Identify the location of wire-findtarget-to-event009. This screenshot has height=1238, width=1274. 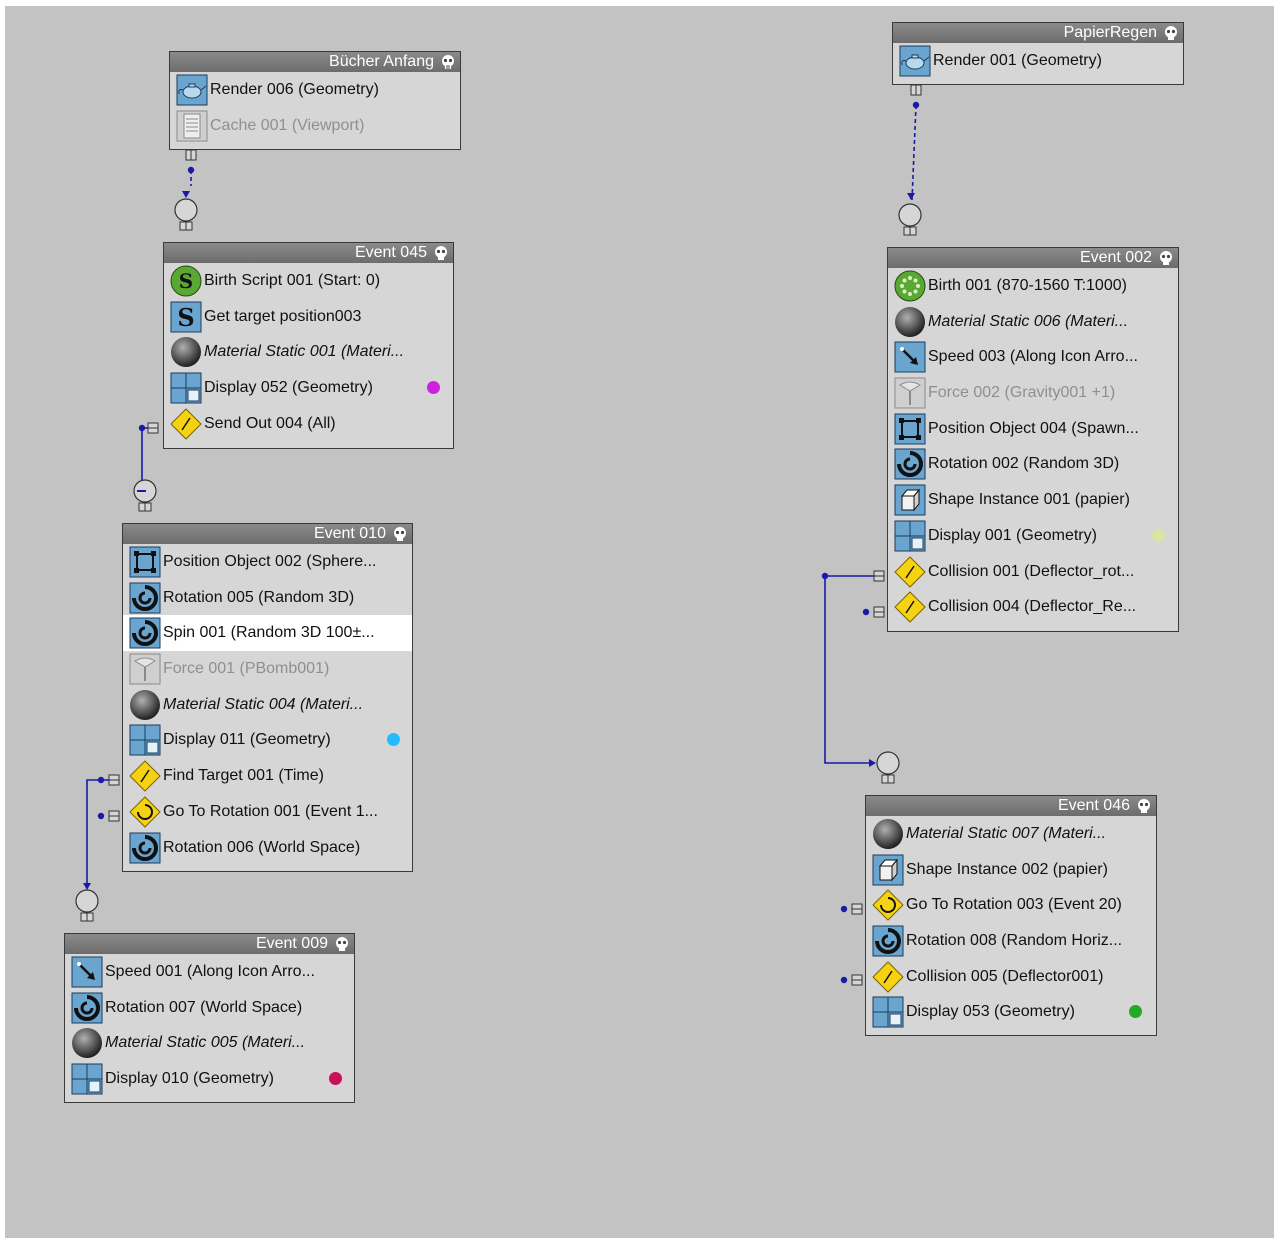
(97, 831).